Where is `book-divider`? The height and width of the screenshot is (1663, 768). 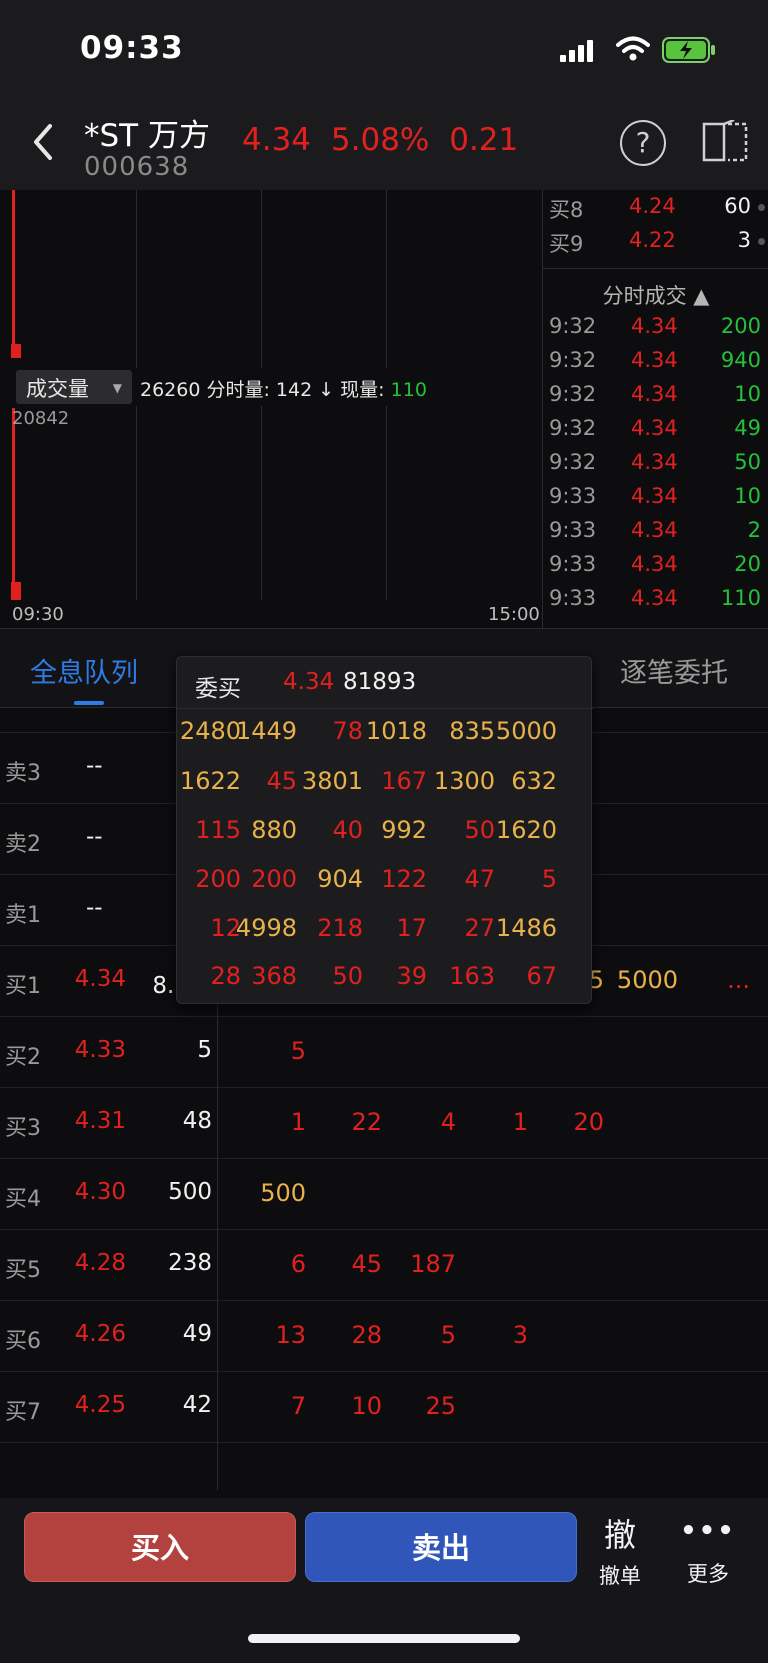 book-divider is located at coordinates (217, 1245).